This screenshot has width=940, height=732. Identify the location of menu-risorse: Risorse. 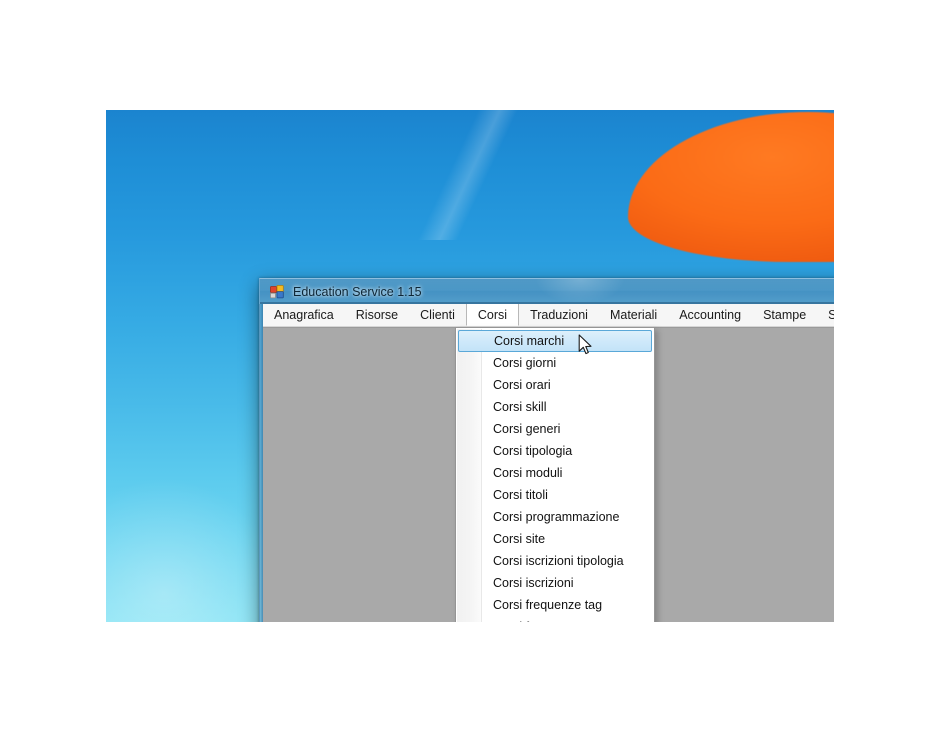
(377, 315).